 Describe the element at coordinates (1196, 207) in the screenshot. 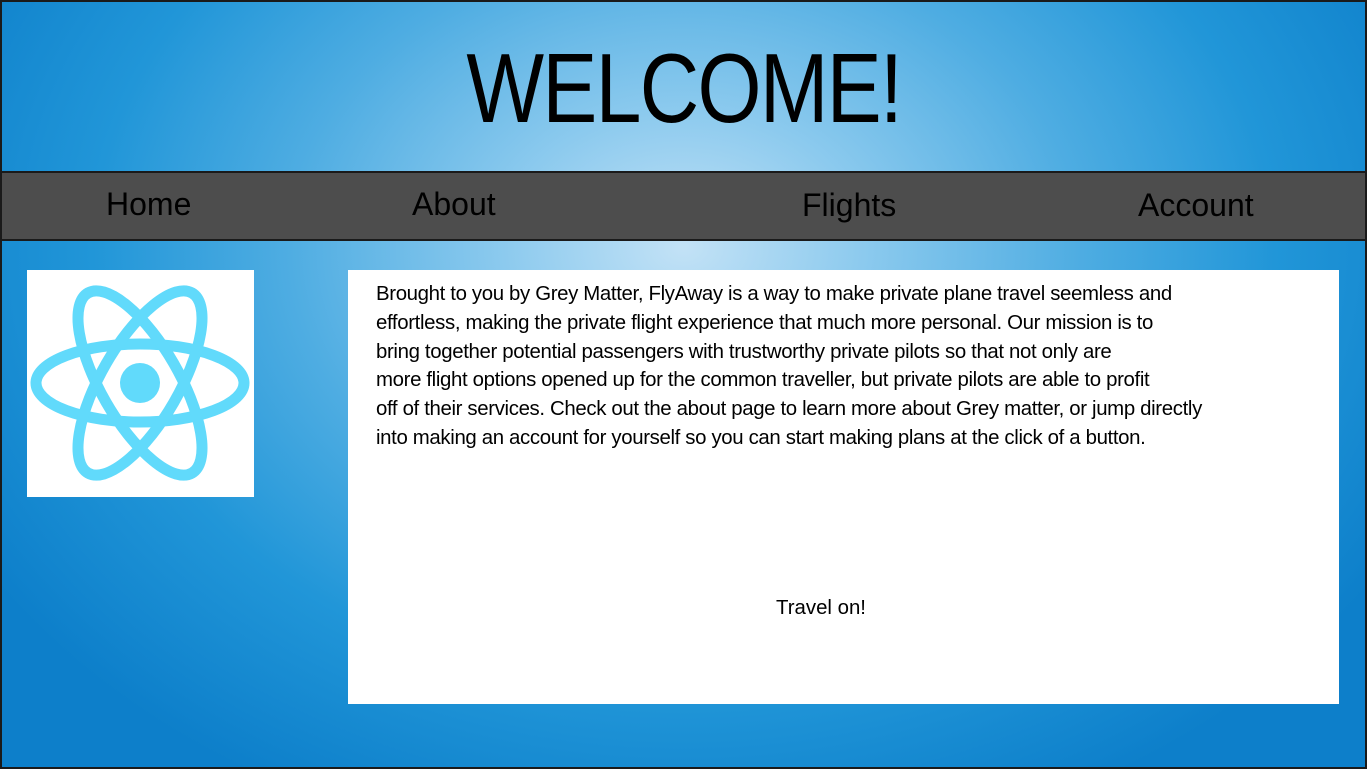

I see `nav-item-account: Account` at that location.